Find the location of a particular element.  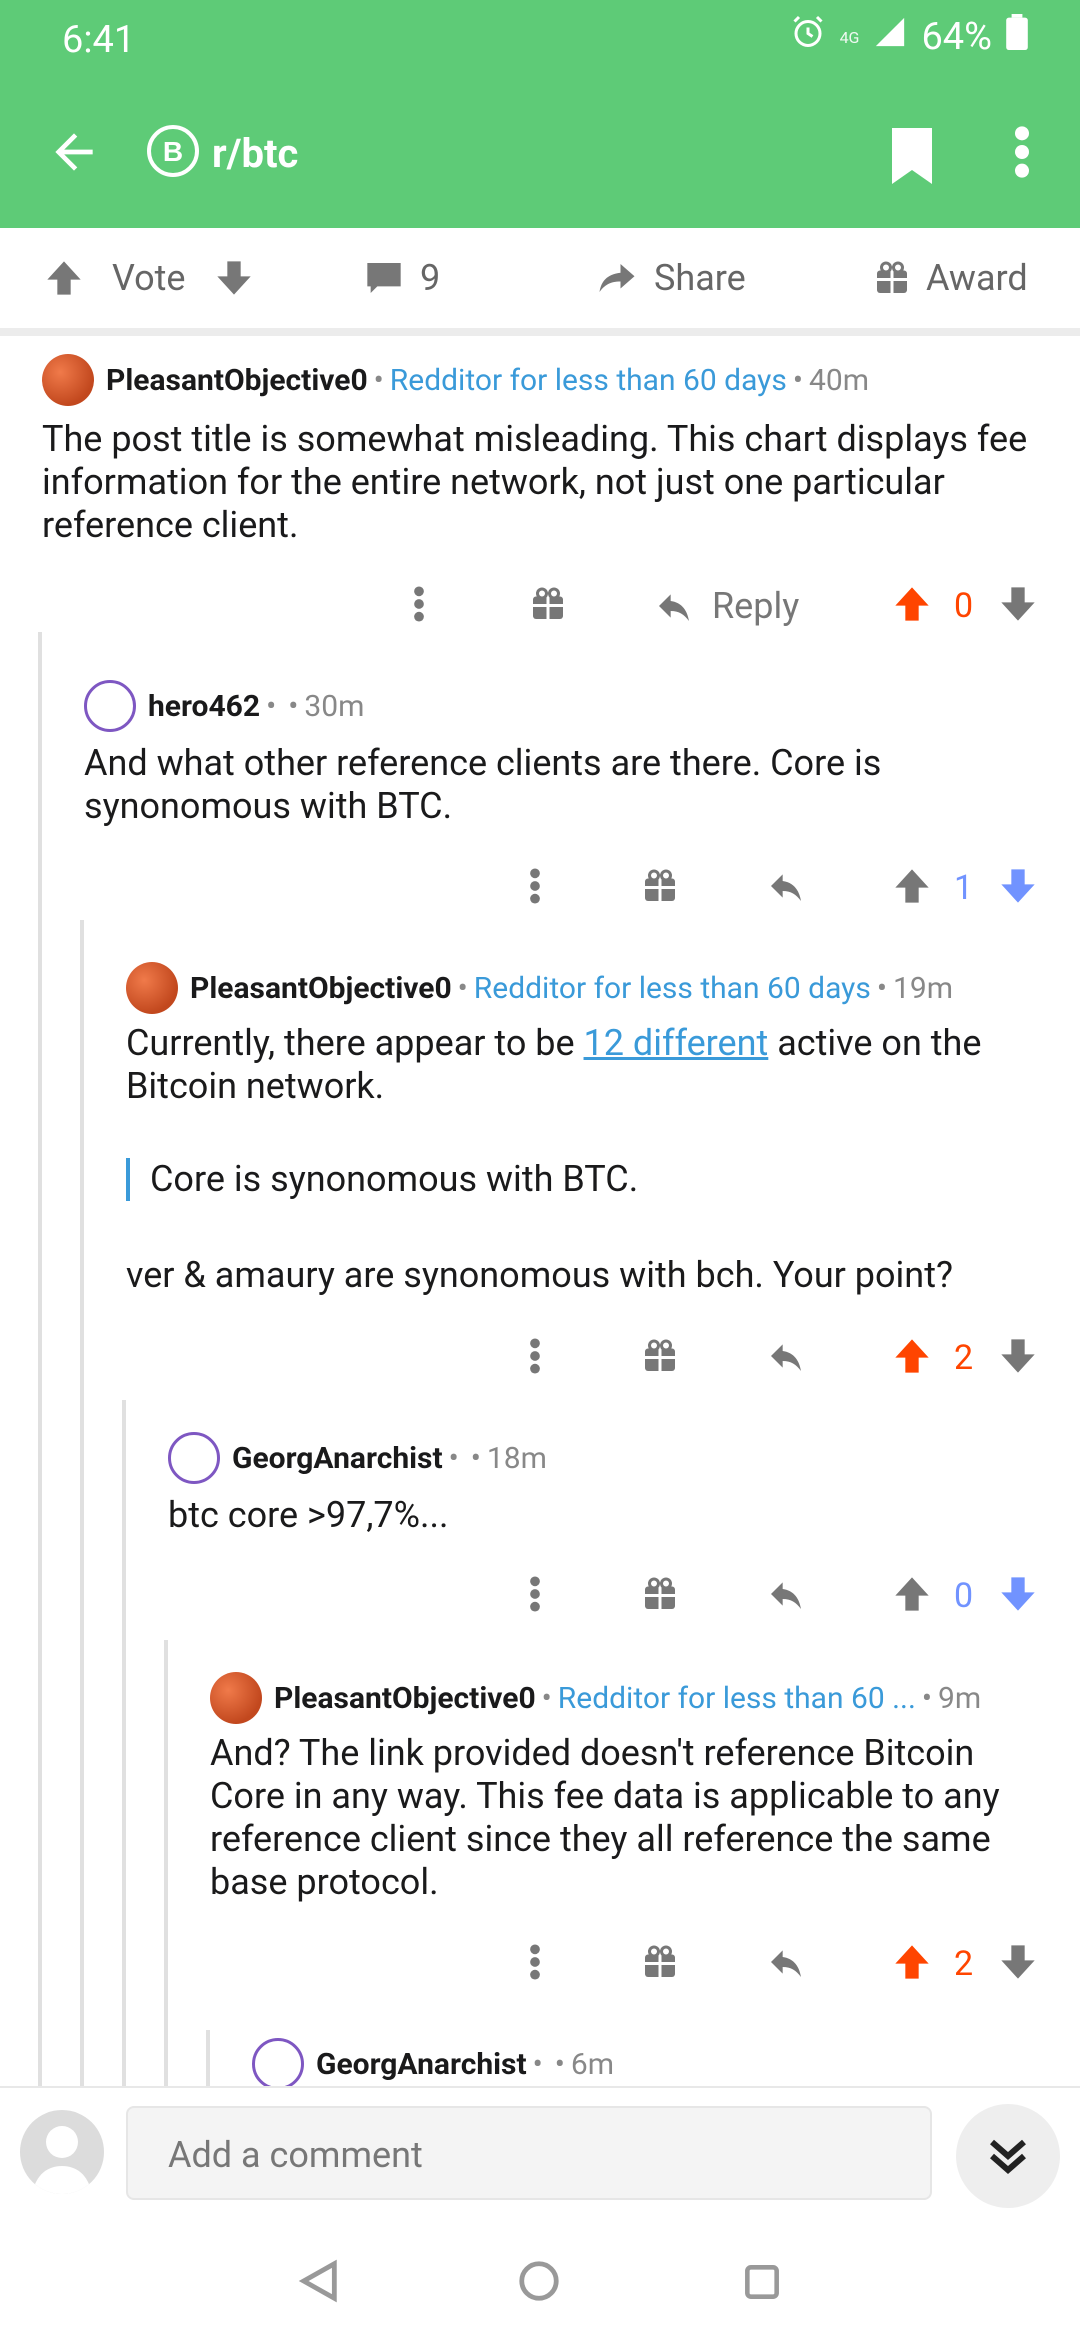

post-action-bar: Vote 9 Share Award is located at coordinates (540, 282).